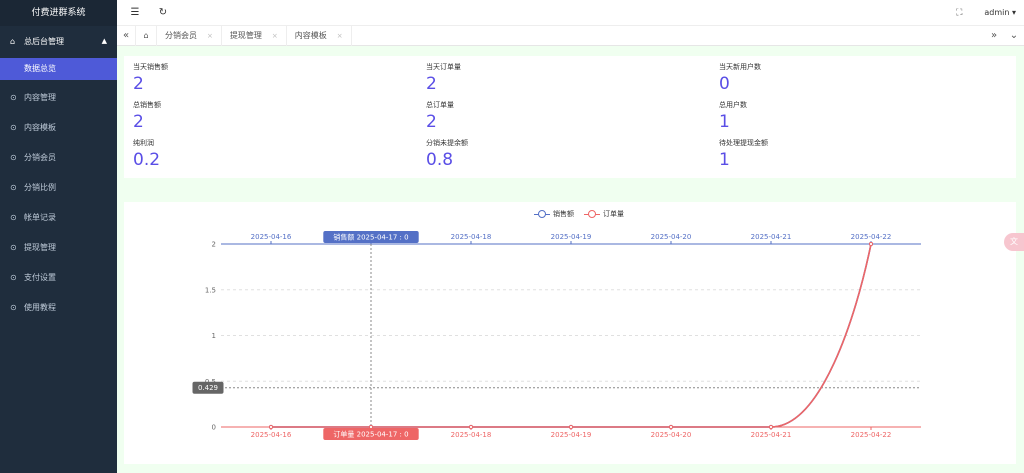  I want to click on sidebar-item-ratio: ⊙ 分销比例, so click(58, 187).